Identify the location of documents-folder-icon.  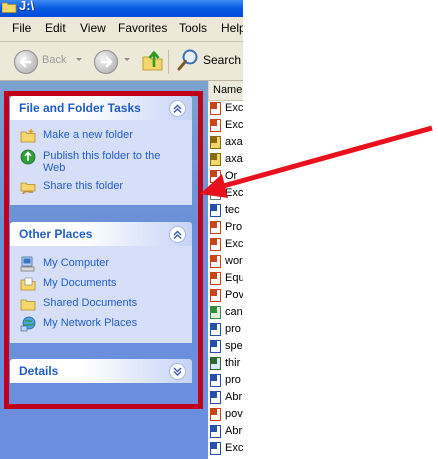
(28, 284).